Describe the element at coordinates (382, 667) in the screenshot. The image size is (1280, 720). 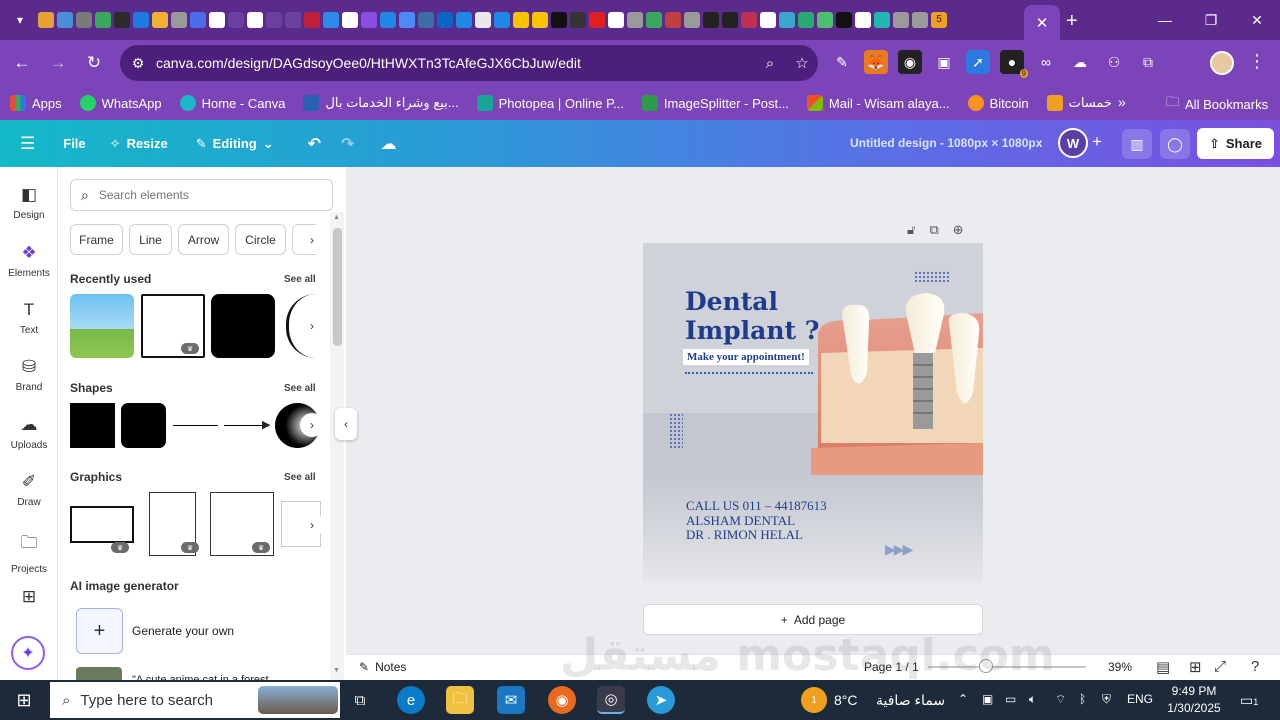
I see `notes-button: ✎ Notes` at that location.